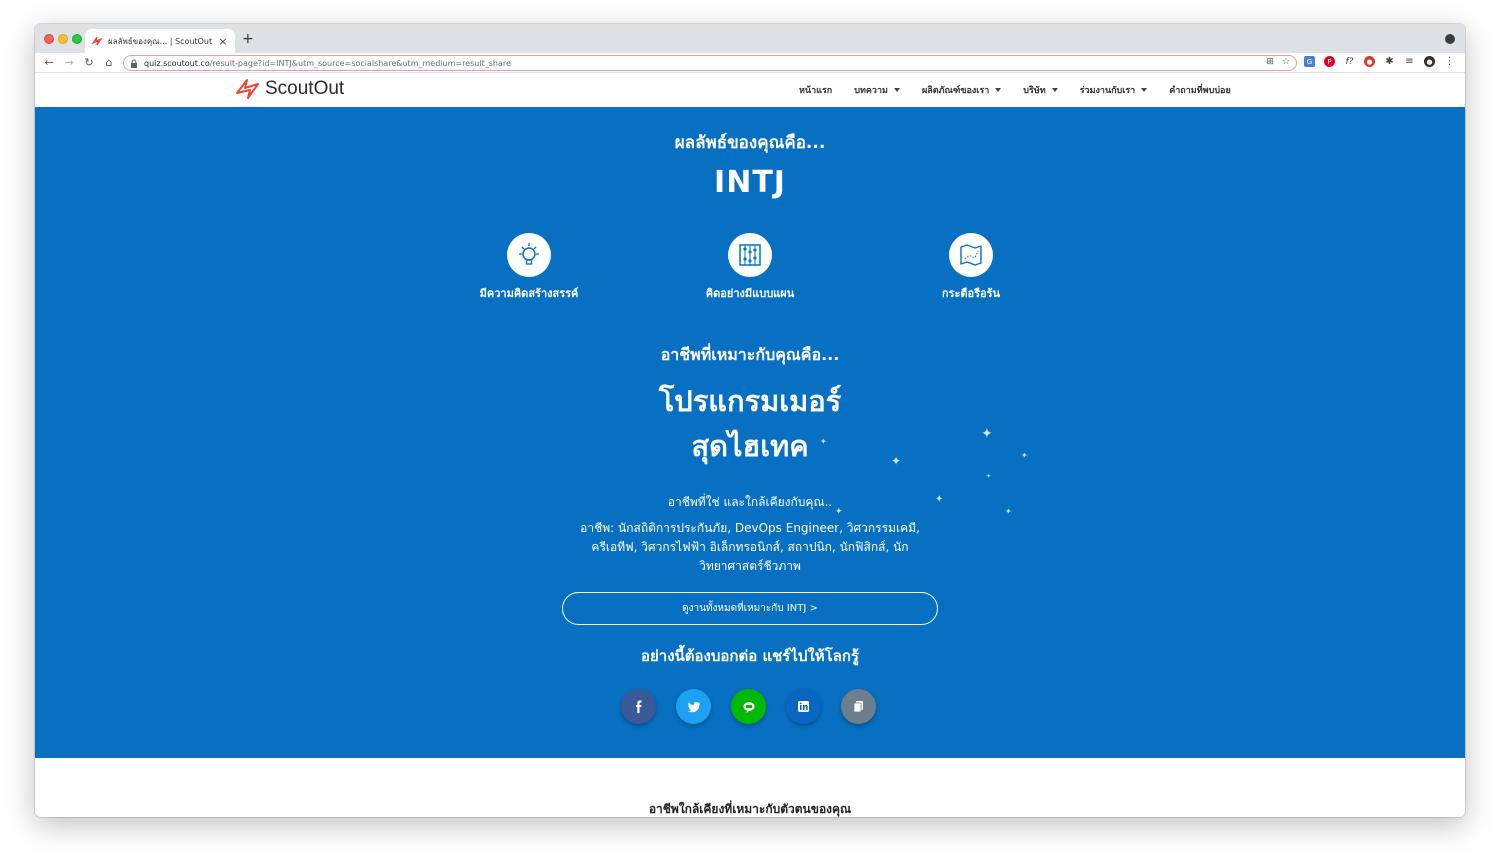 This screenshot has height=863, width=1500. I want to click on trait-enthusiastic: กระตือรือร้น, so click(971, 267).